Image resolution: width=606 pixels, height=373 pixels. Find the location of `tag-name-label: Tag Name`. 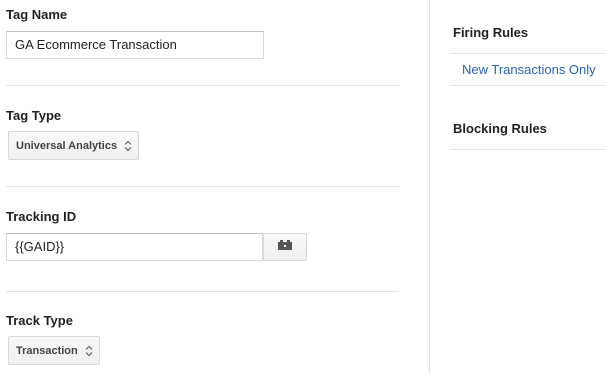

tag-name-label: Tag Name is located at coordinates (37, 14).